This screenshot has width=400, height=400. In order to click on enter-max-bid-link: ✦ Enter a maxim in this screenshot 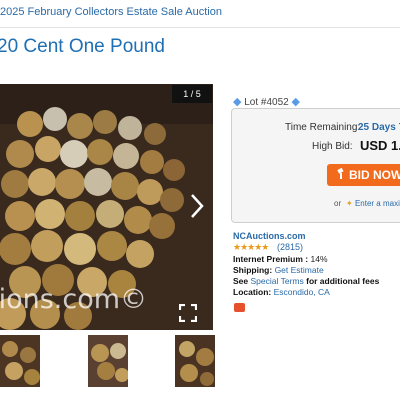, I will do `click(373, 203)`.